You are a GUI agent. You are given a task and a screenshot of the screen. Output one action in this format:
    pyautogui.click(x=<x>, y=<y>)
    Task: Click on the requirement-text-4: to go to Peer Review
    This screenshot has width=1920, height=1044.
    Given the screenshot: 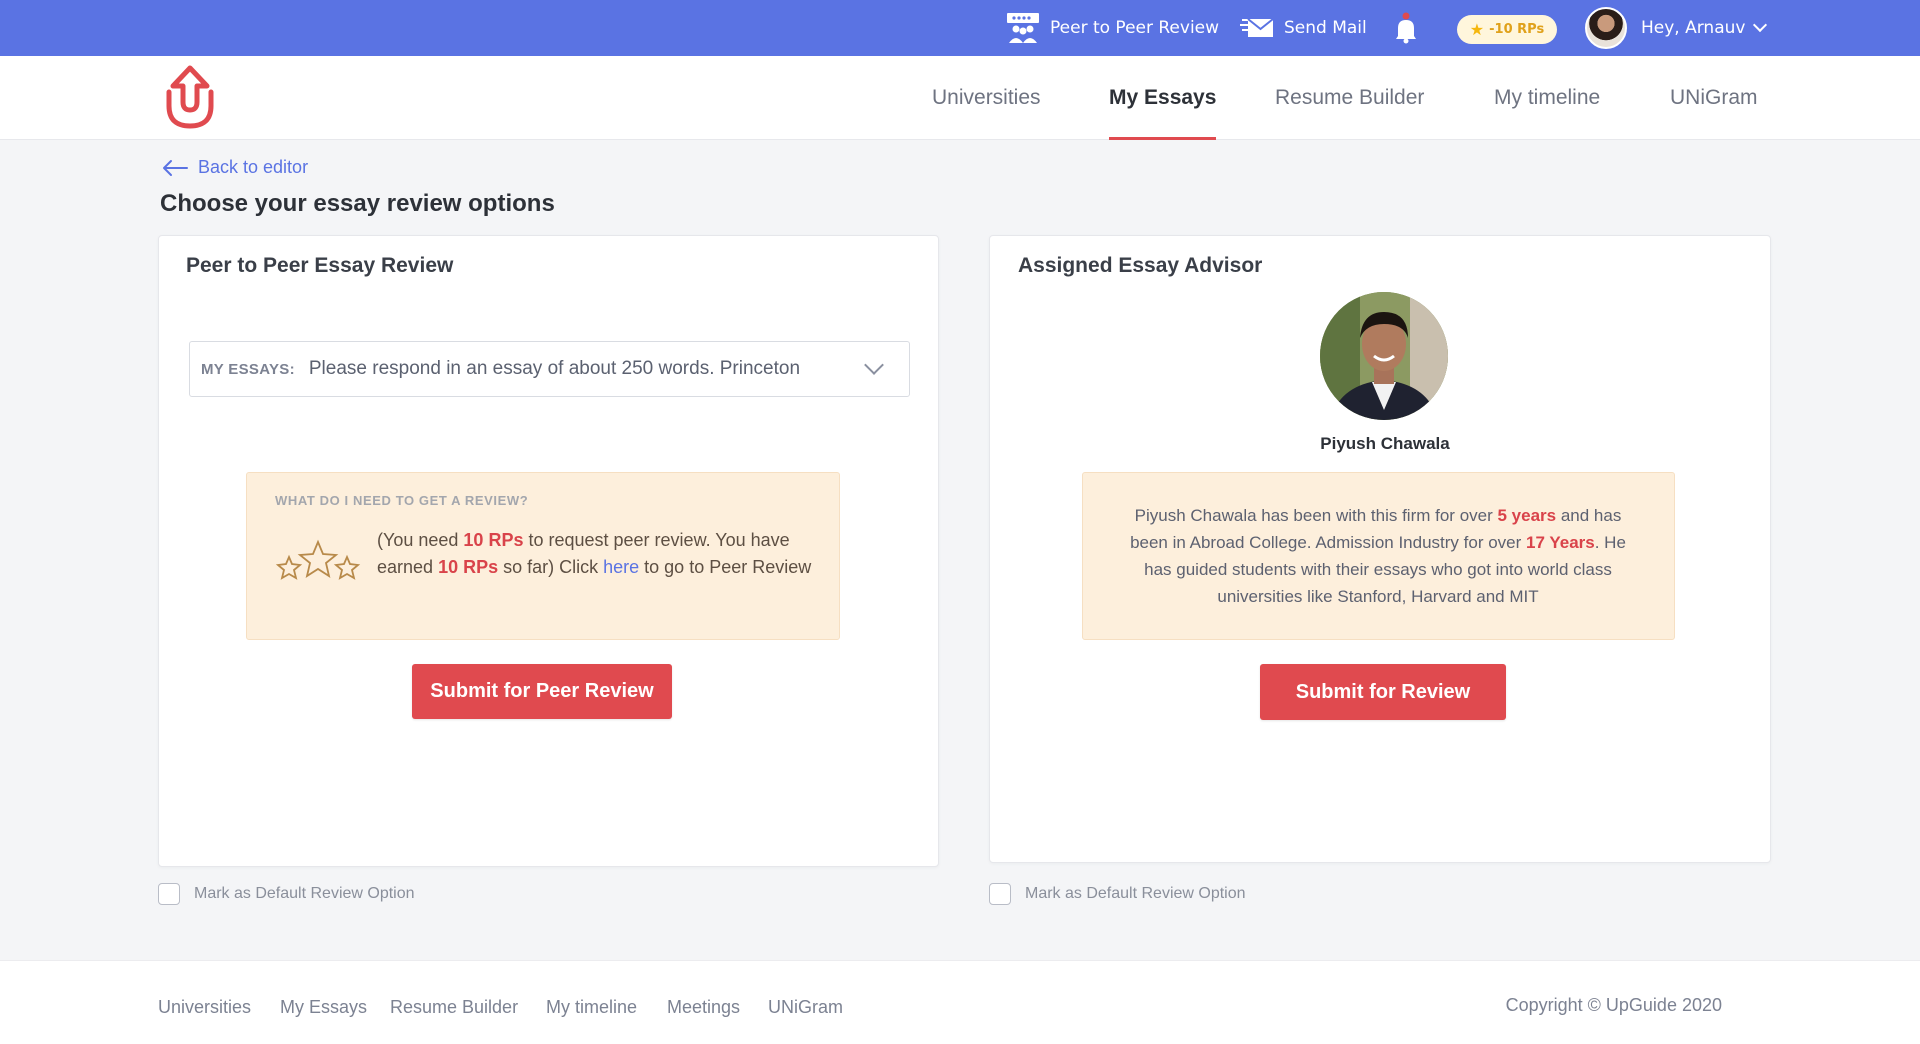 What is the action you would take?
    pyautogui.click(x=725, y=567)
    